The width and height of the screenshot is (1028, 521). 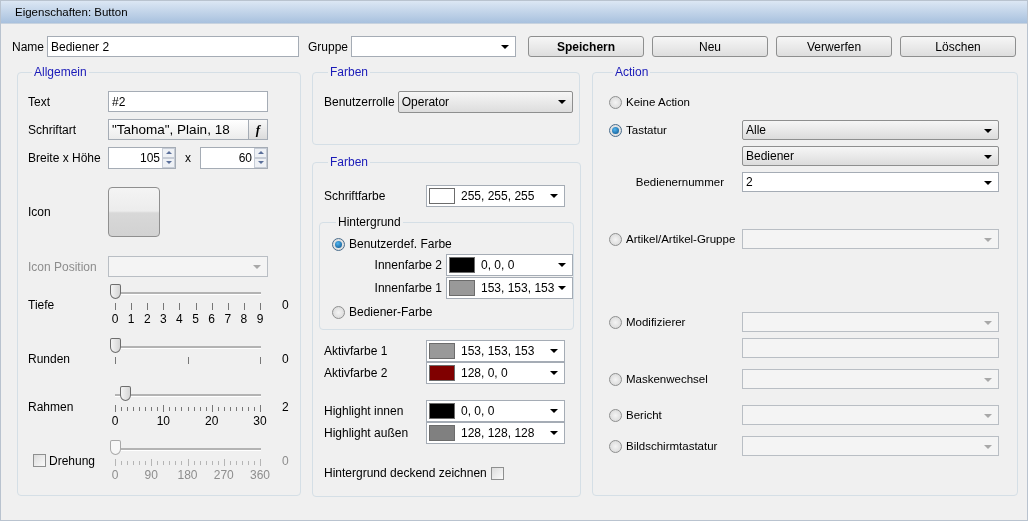 What do you see at coordinates (179, 319) in the screenshot?
I see `tick-label: 4` at bounding box center [179, 319].